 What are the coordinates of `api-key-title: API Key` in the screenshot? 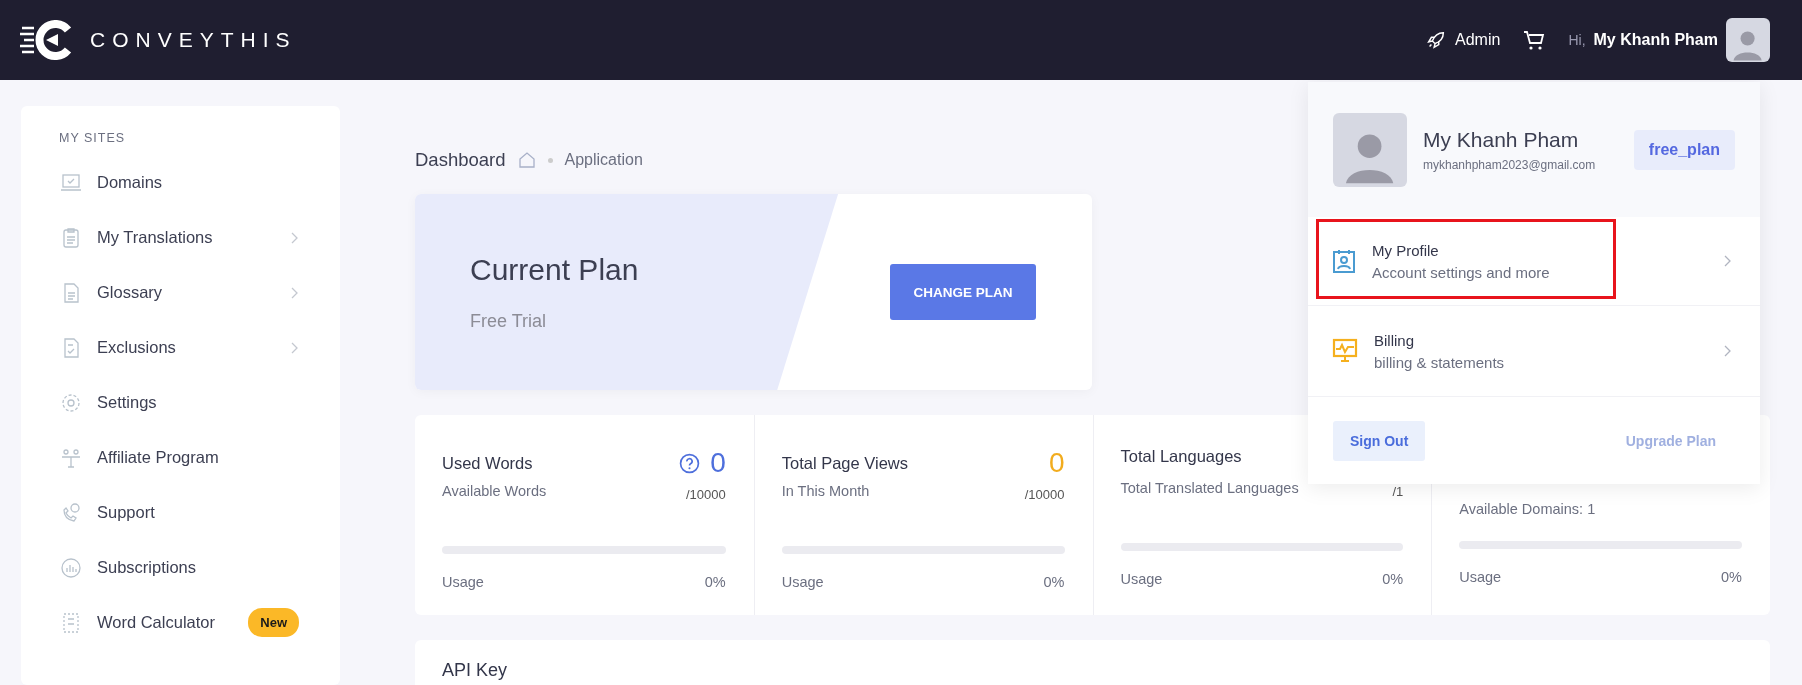 It's located at (475, 670).